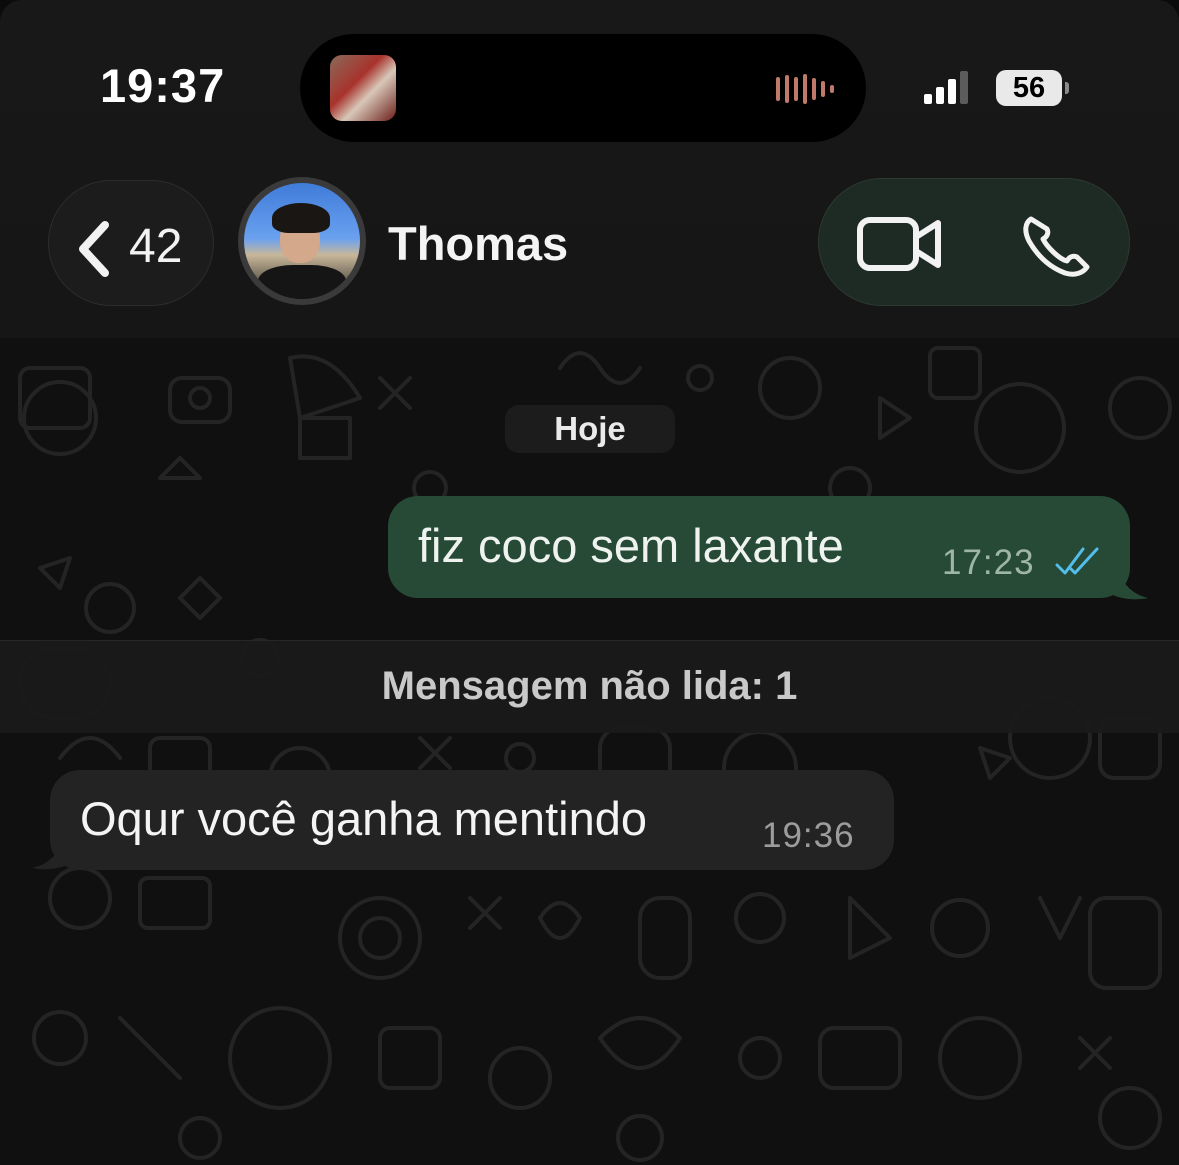 Image resolution: width=1179 pixels, height=1165 pixels. Describe the element at coordinates (156, 246) in the screenshot. I see `unread-chats-count: 42` at that location.